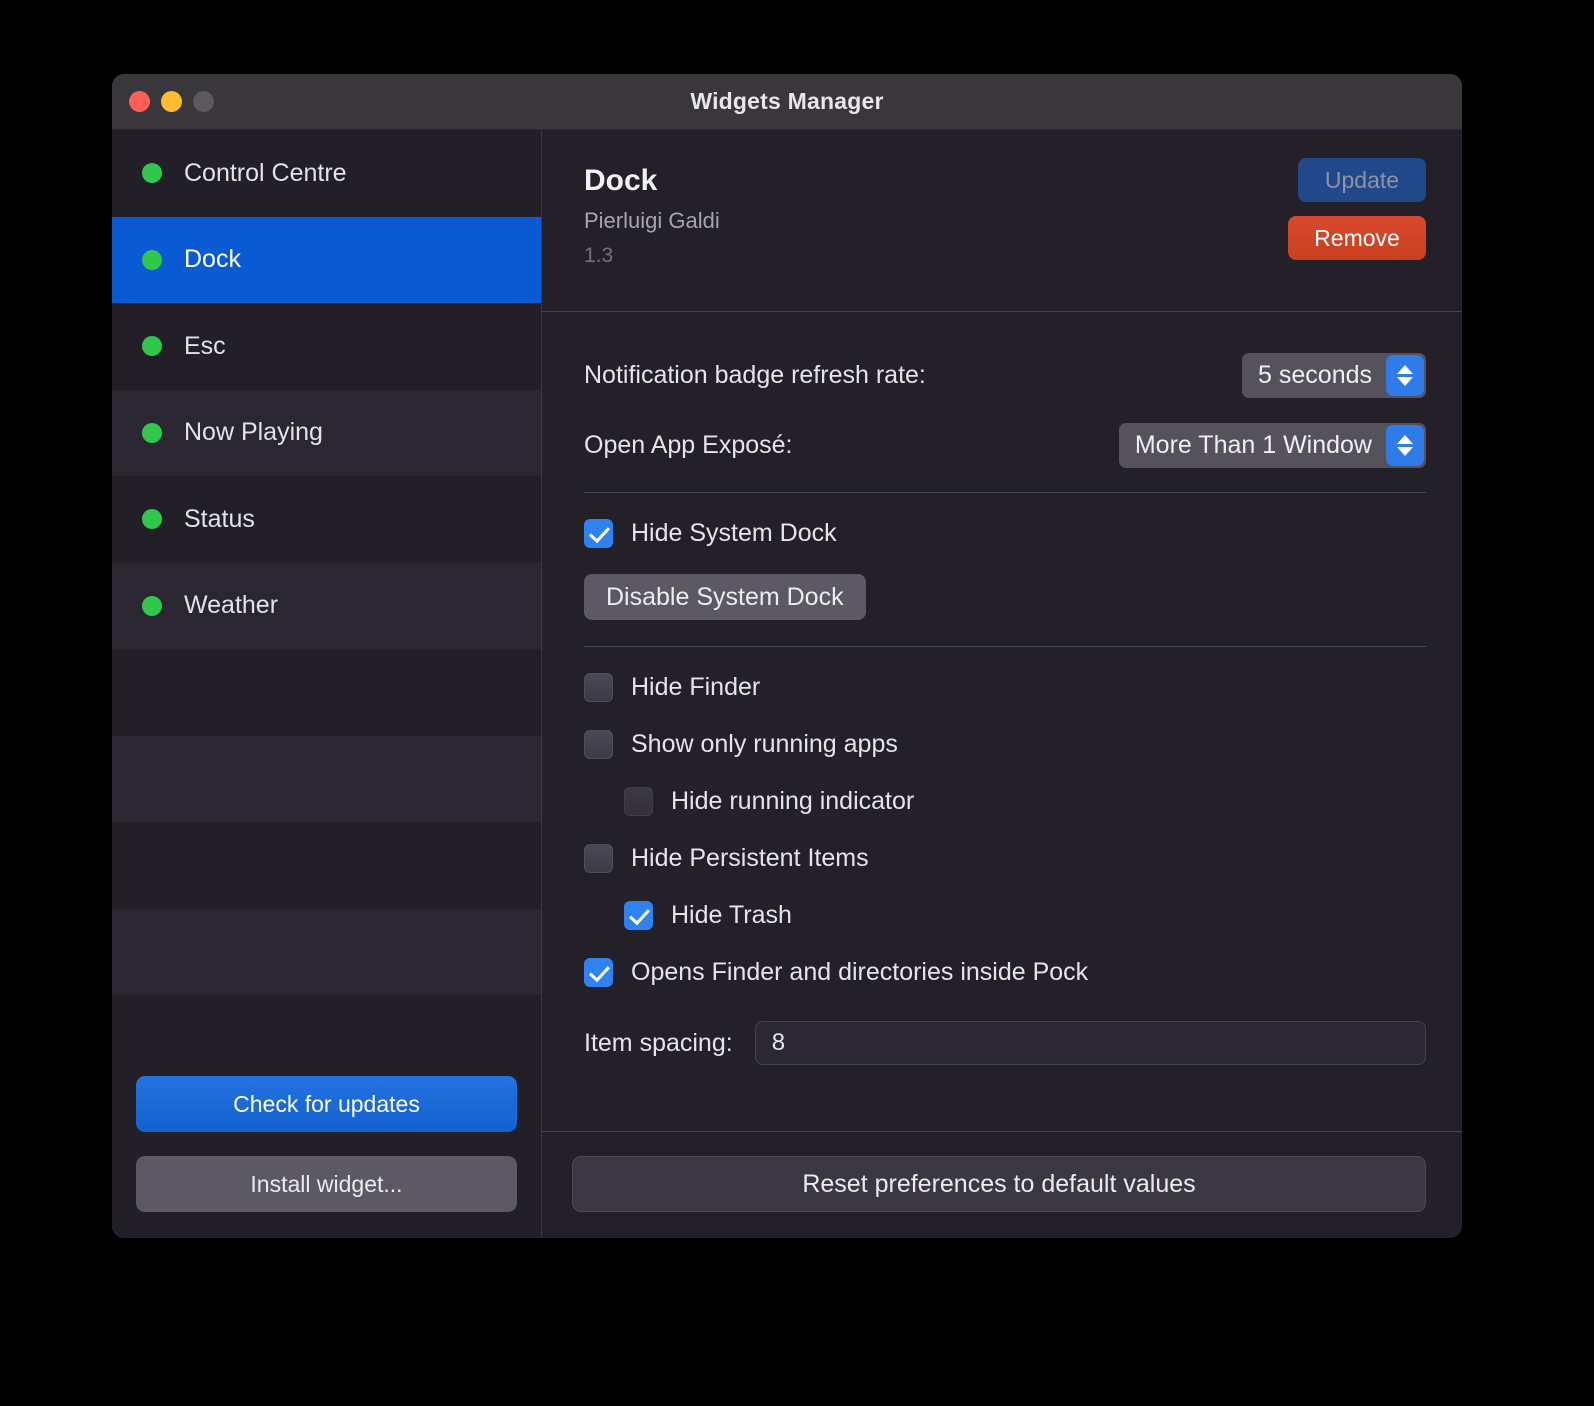  What do you see at coordinates (326, 519) in the screenshot?
I see `sidebar-item-status: Status` at bounding box center [326, 519].